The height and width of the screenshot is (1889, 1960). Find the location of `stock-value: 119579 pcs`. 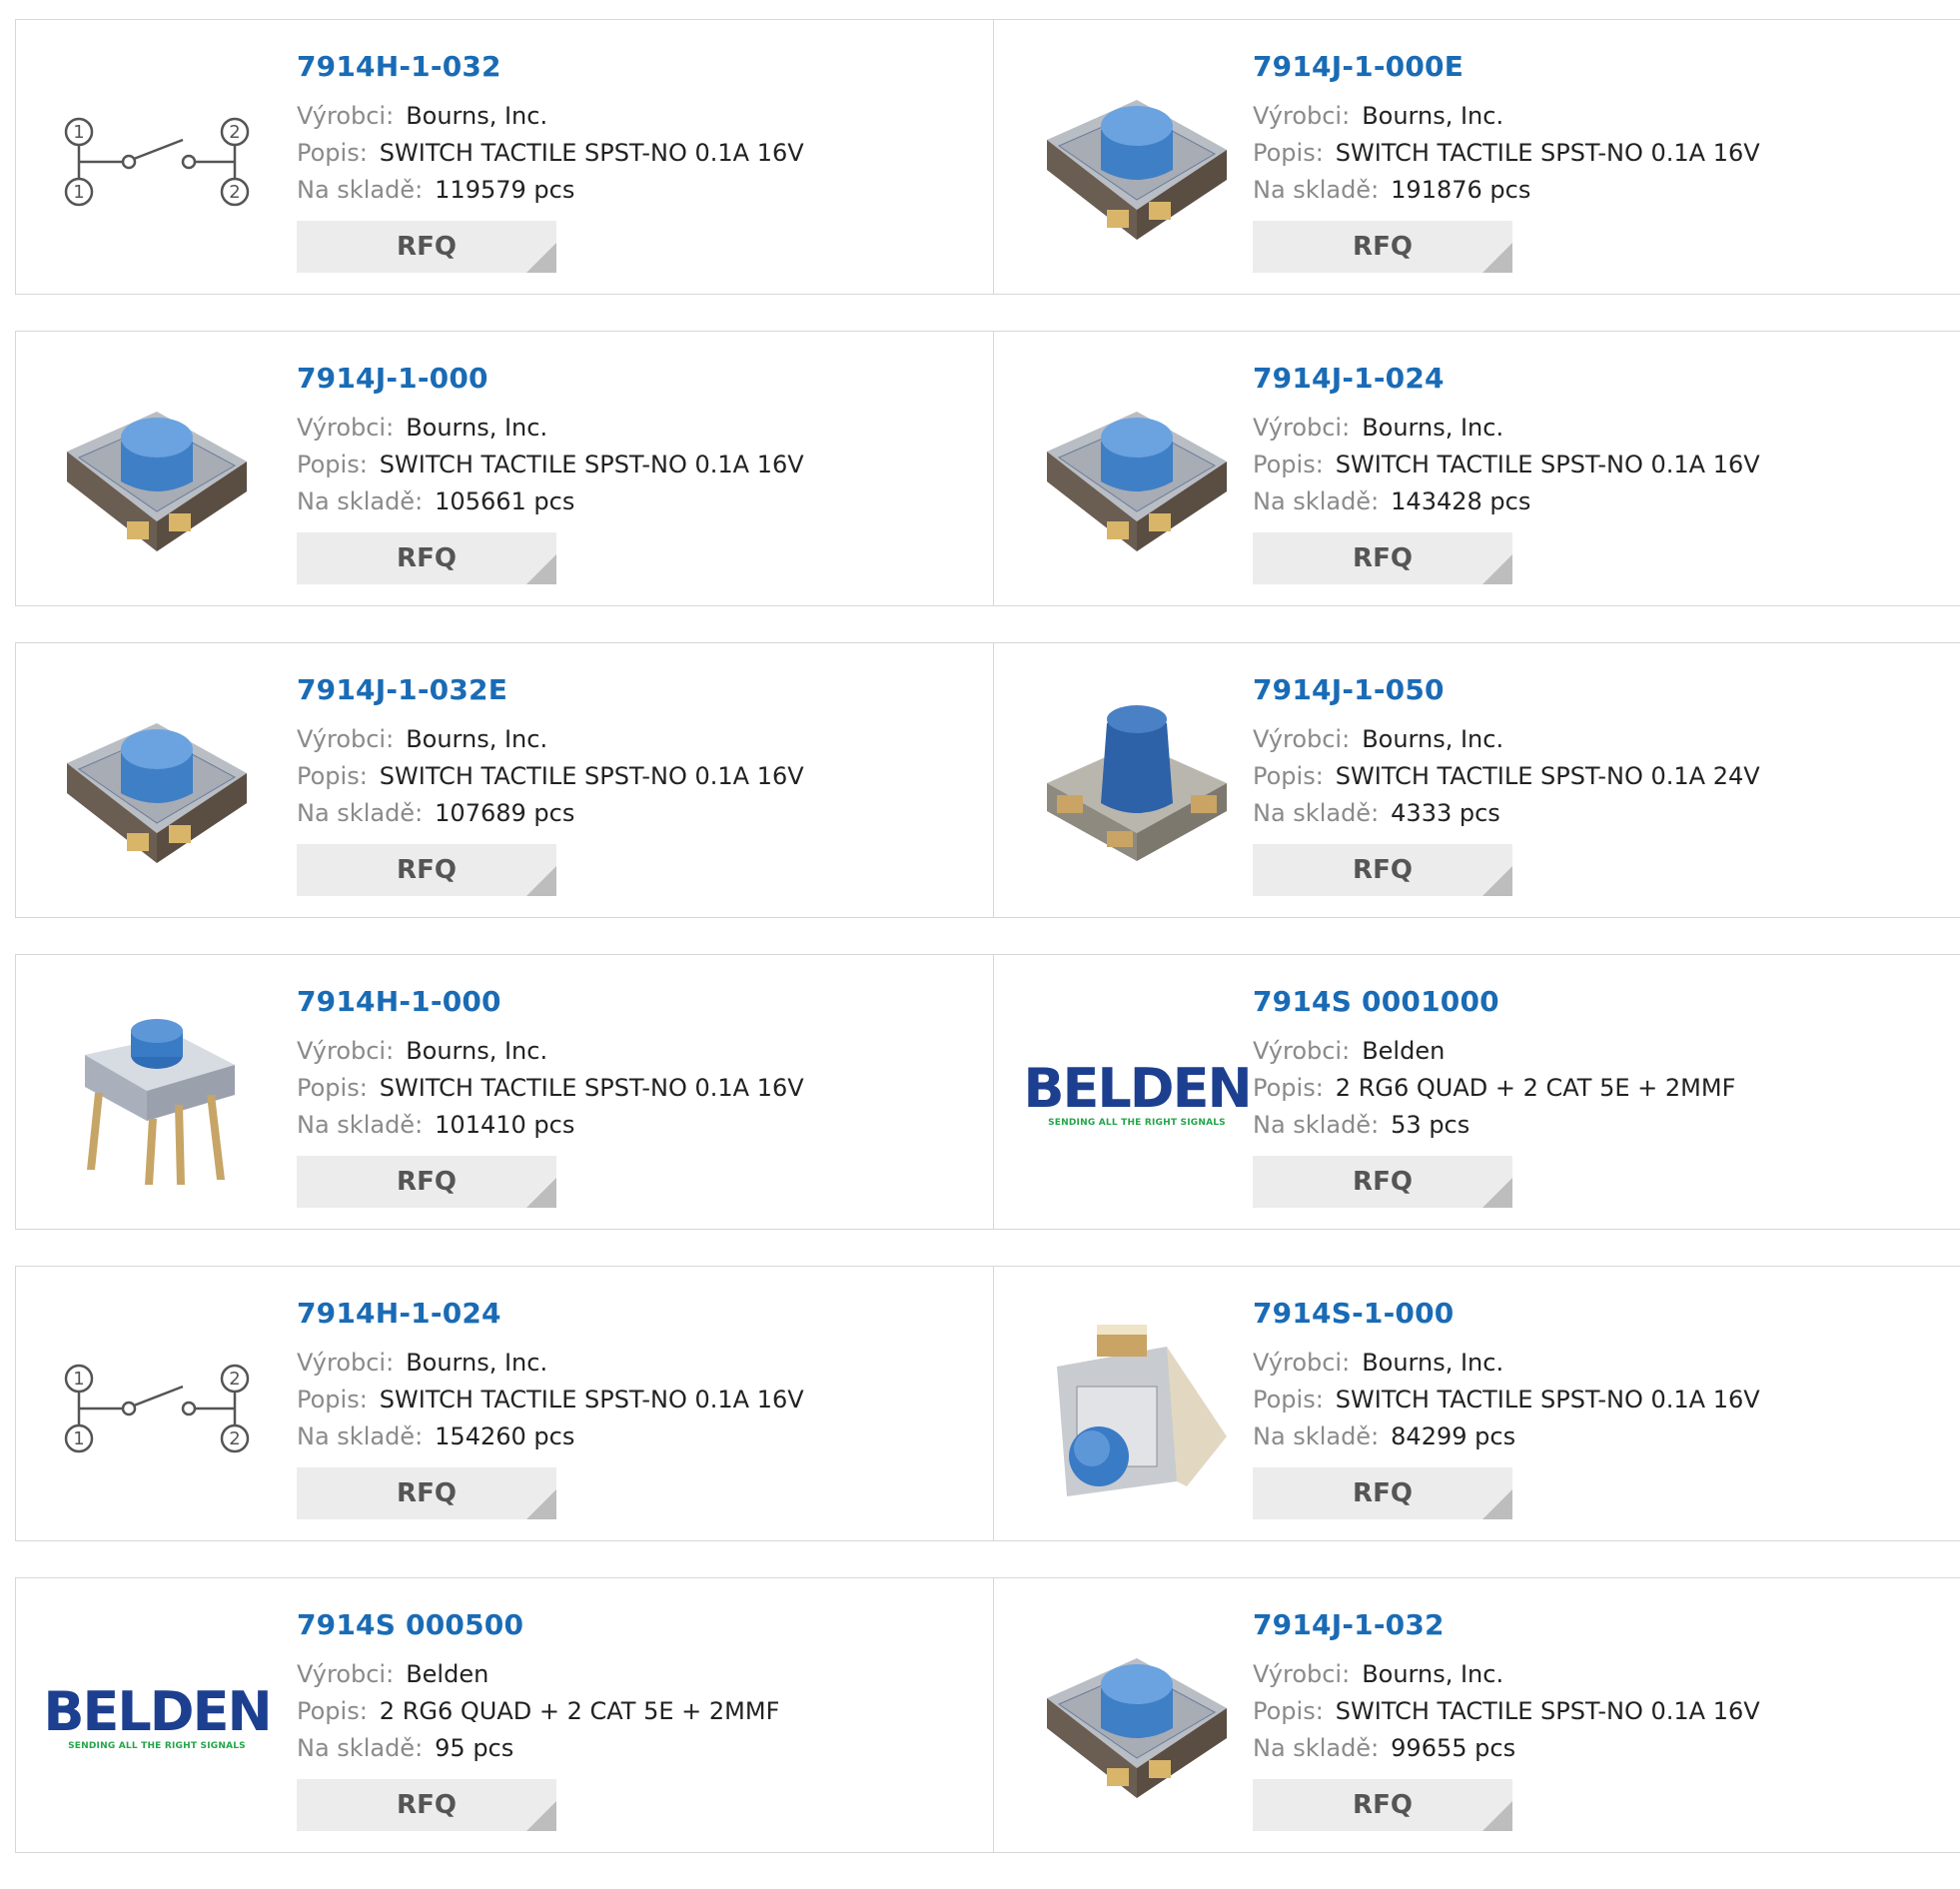

stock-value: 119579 pcs is located at coordinates (505, 190).